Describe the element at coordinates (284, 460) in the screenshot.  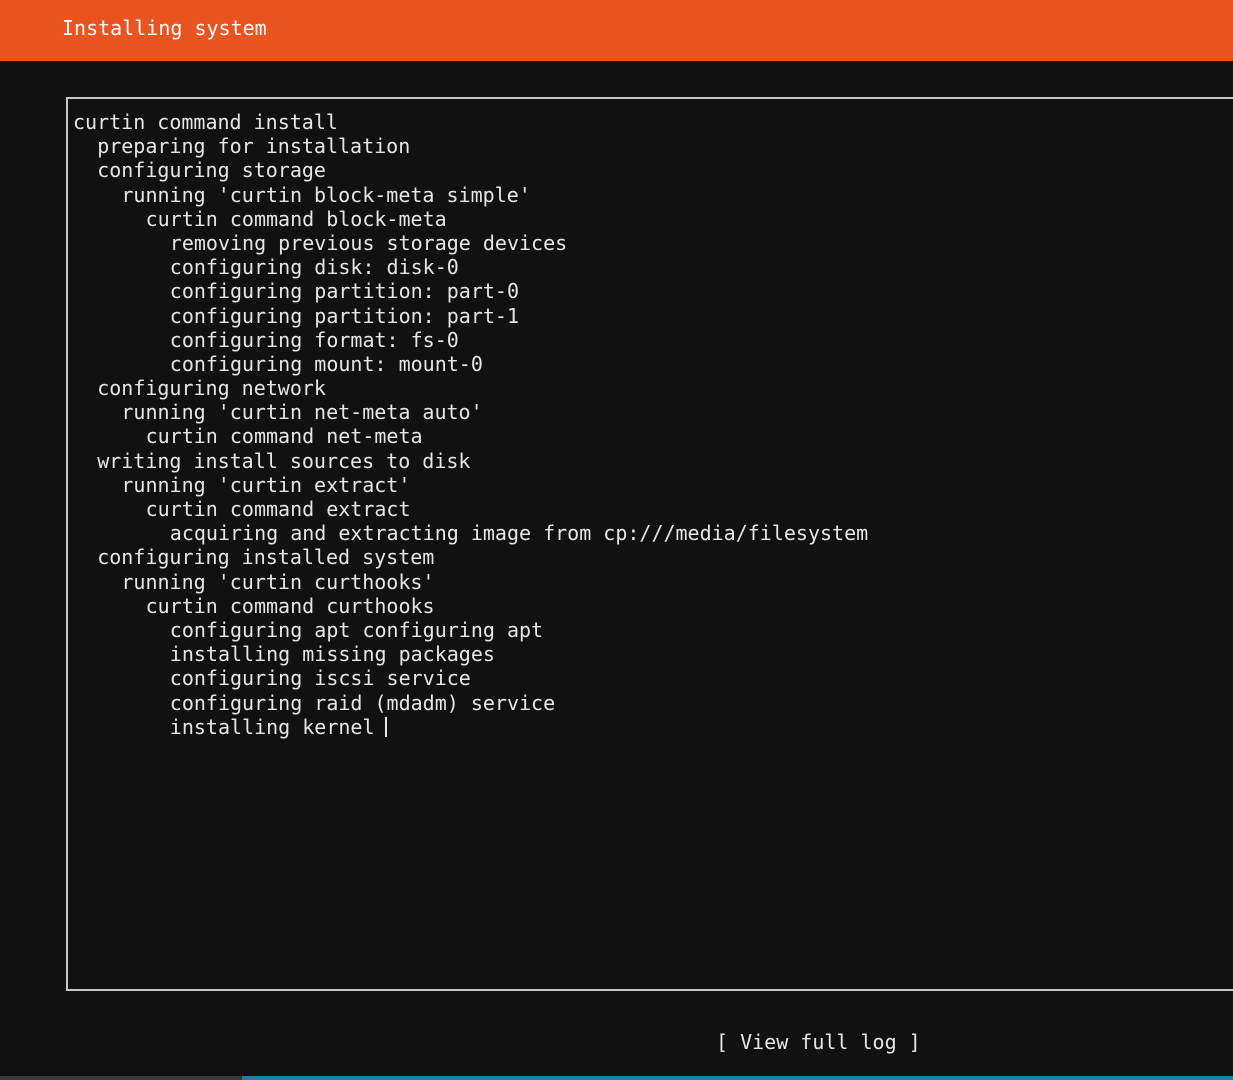
I see `log-line-text: writing install sources to disk` at that location.